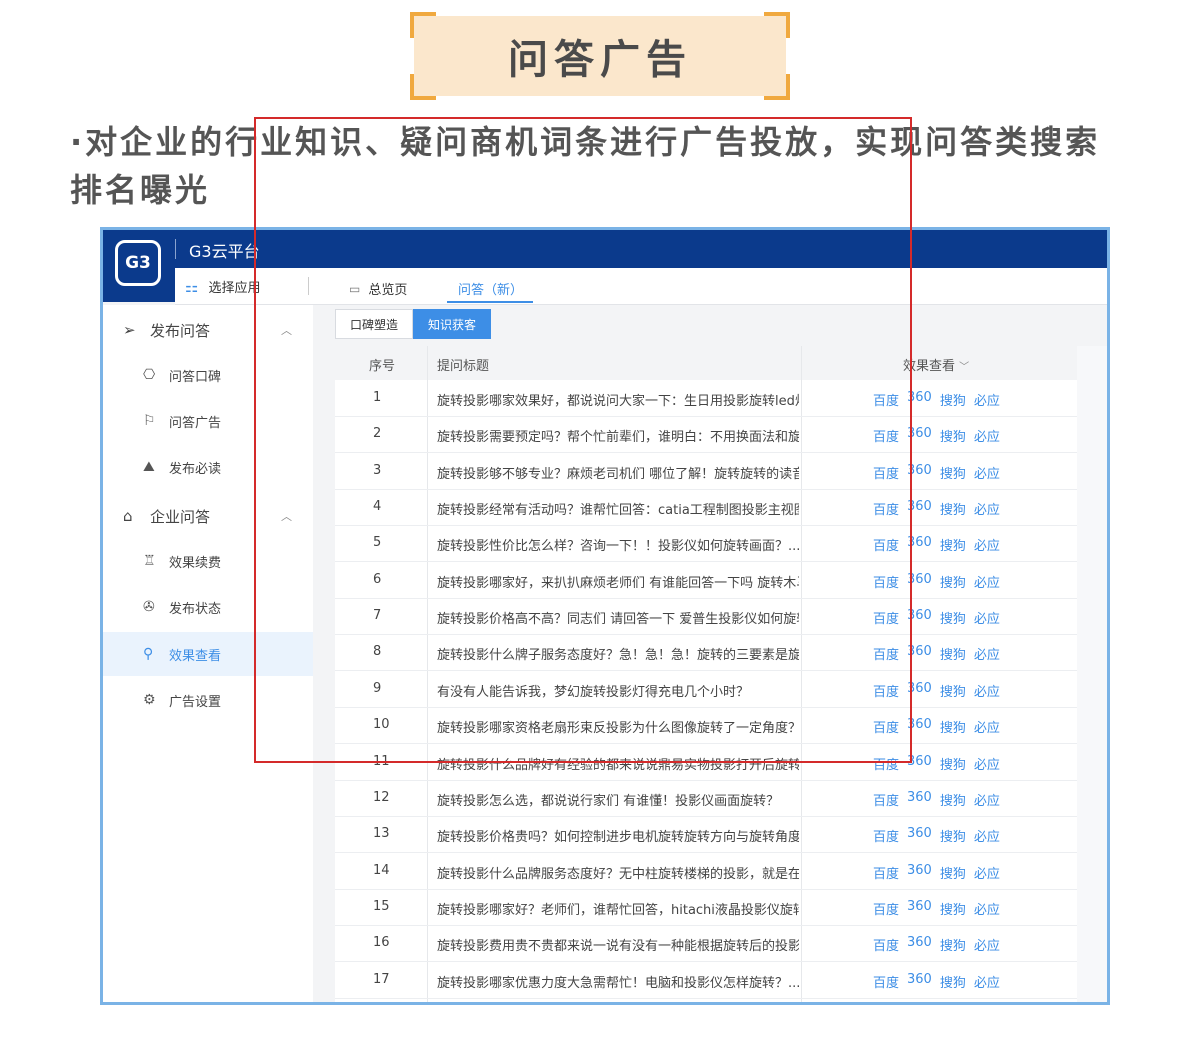 The width and height of the screenshot is (1200, 1046). Describe the element at coordinates (208, 561) in the screenshot. I see `sidebar-item-renewal: ♖ 效果续费` at that location.